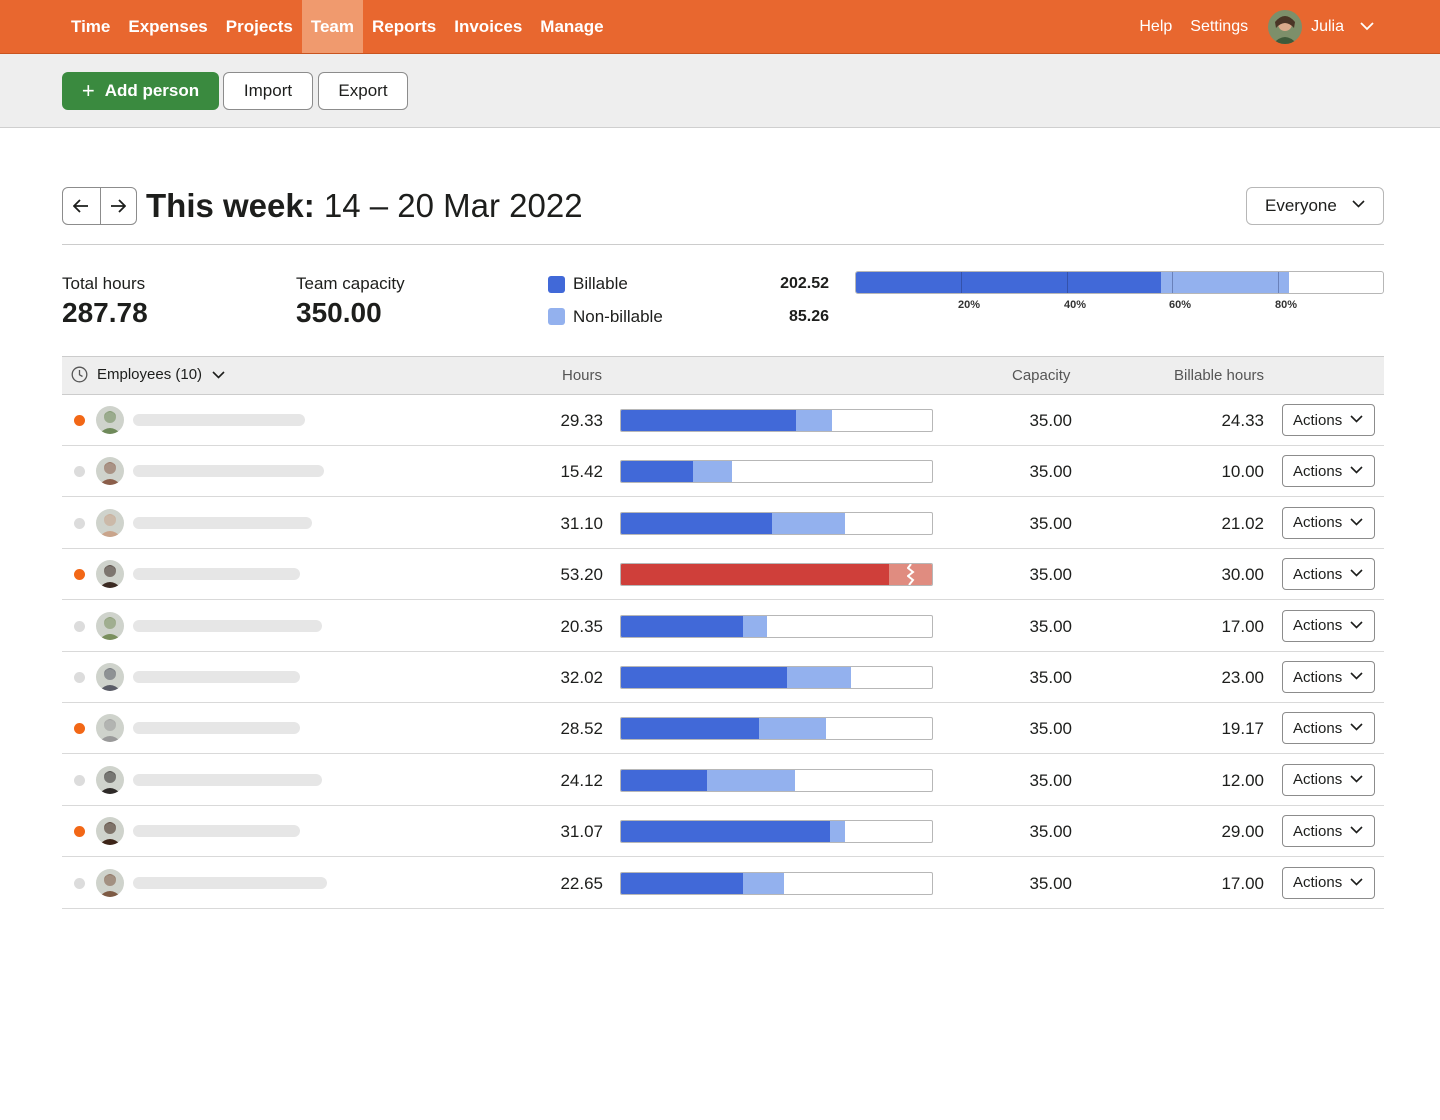 The width and height of the screenshot is (1440, 1120). I want to click on nav-item-projects: Projects, so click(259, 26).